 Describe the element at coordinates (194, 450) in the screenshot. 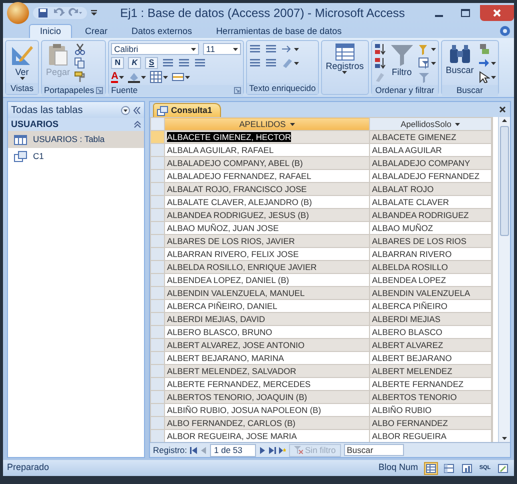

I see `first-record-icon` at that location.